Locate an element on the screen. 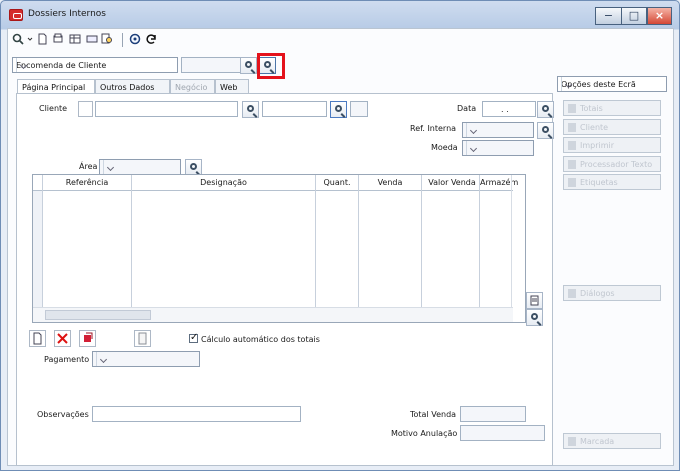 Image resolution: width=680 pixels, height=471 pixels. close-button: × is located at coordinates (659, 16).